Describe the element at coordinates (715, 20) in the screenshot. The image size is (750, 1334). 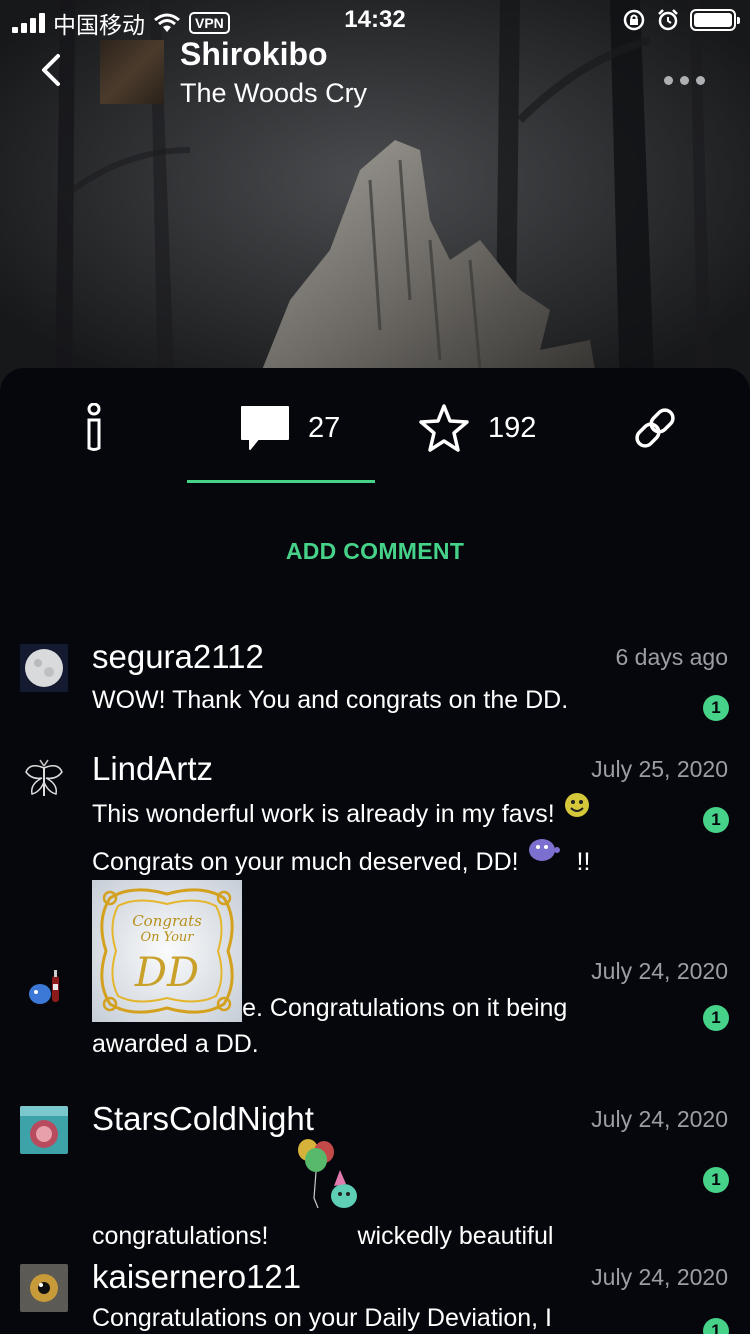
I see `battery-icon` at that location.